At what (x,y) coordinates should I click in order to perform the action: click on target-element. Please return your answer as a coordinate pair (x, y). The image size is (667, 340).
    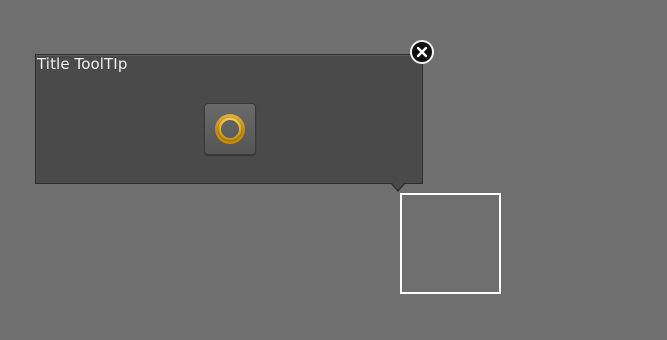
    Looking at the image, I should click on (450, 243).